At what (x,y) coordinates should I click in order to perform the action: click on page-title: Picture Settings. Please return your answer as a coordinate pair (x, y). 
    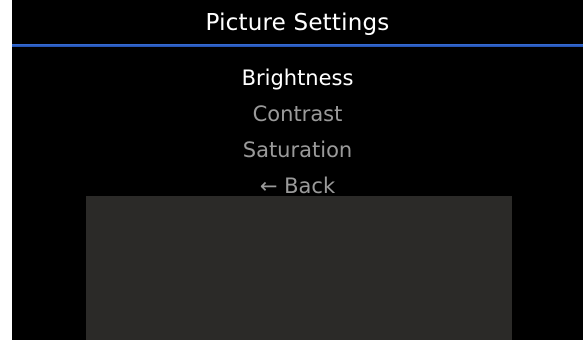
    Looking at the image, I should click on (297, 23).